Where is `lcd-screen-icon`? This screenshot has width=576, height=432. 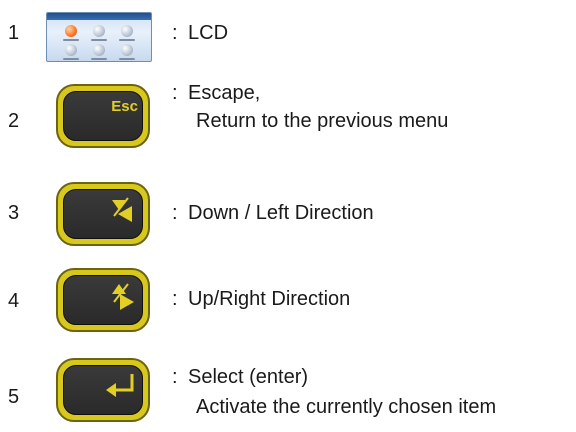 lcd-screen-icon is located at coordinates (99, 37).